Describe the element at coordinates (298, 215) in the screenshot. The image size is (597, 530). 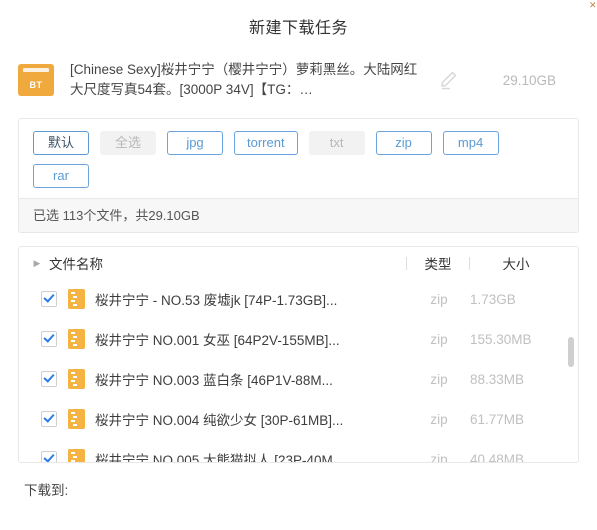
I see `selection-summary: 已选 113个文件，共29.10GB` at that location.